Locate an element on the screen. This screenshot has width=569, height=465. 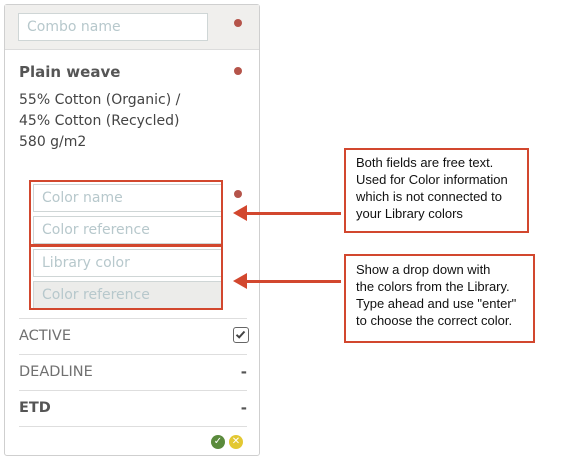
library-fields-highlight is located at coordinates (126, 277).